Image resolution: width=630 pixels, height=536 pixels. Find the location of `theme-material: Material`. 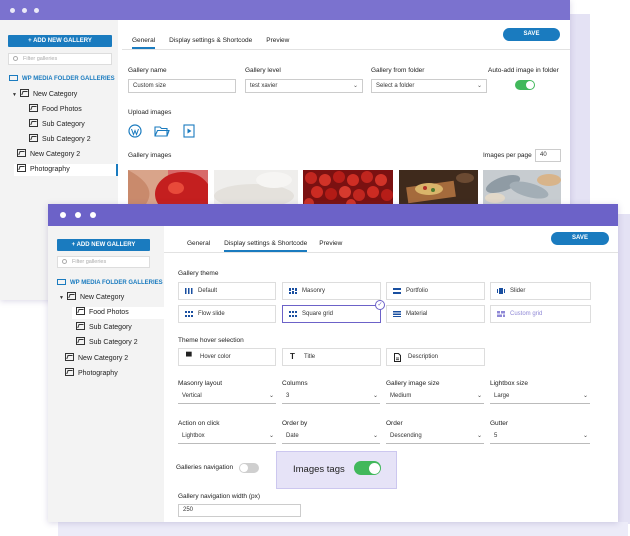

theme-material: Material is located at coordinates (435, 314).